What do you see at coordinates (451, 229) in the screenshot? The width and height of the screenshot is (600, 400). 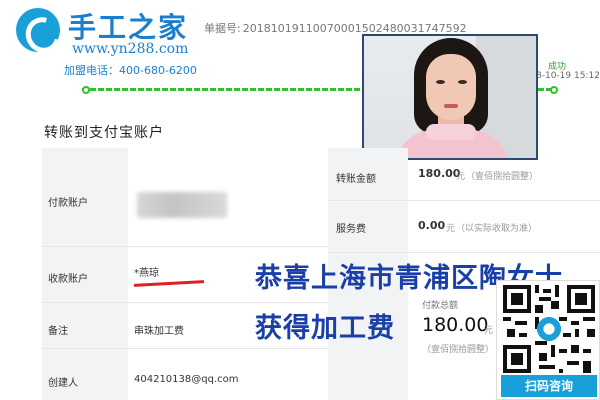 I see `service-fee-unit: 元` at bounding box center [451, 229].